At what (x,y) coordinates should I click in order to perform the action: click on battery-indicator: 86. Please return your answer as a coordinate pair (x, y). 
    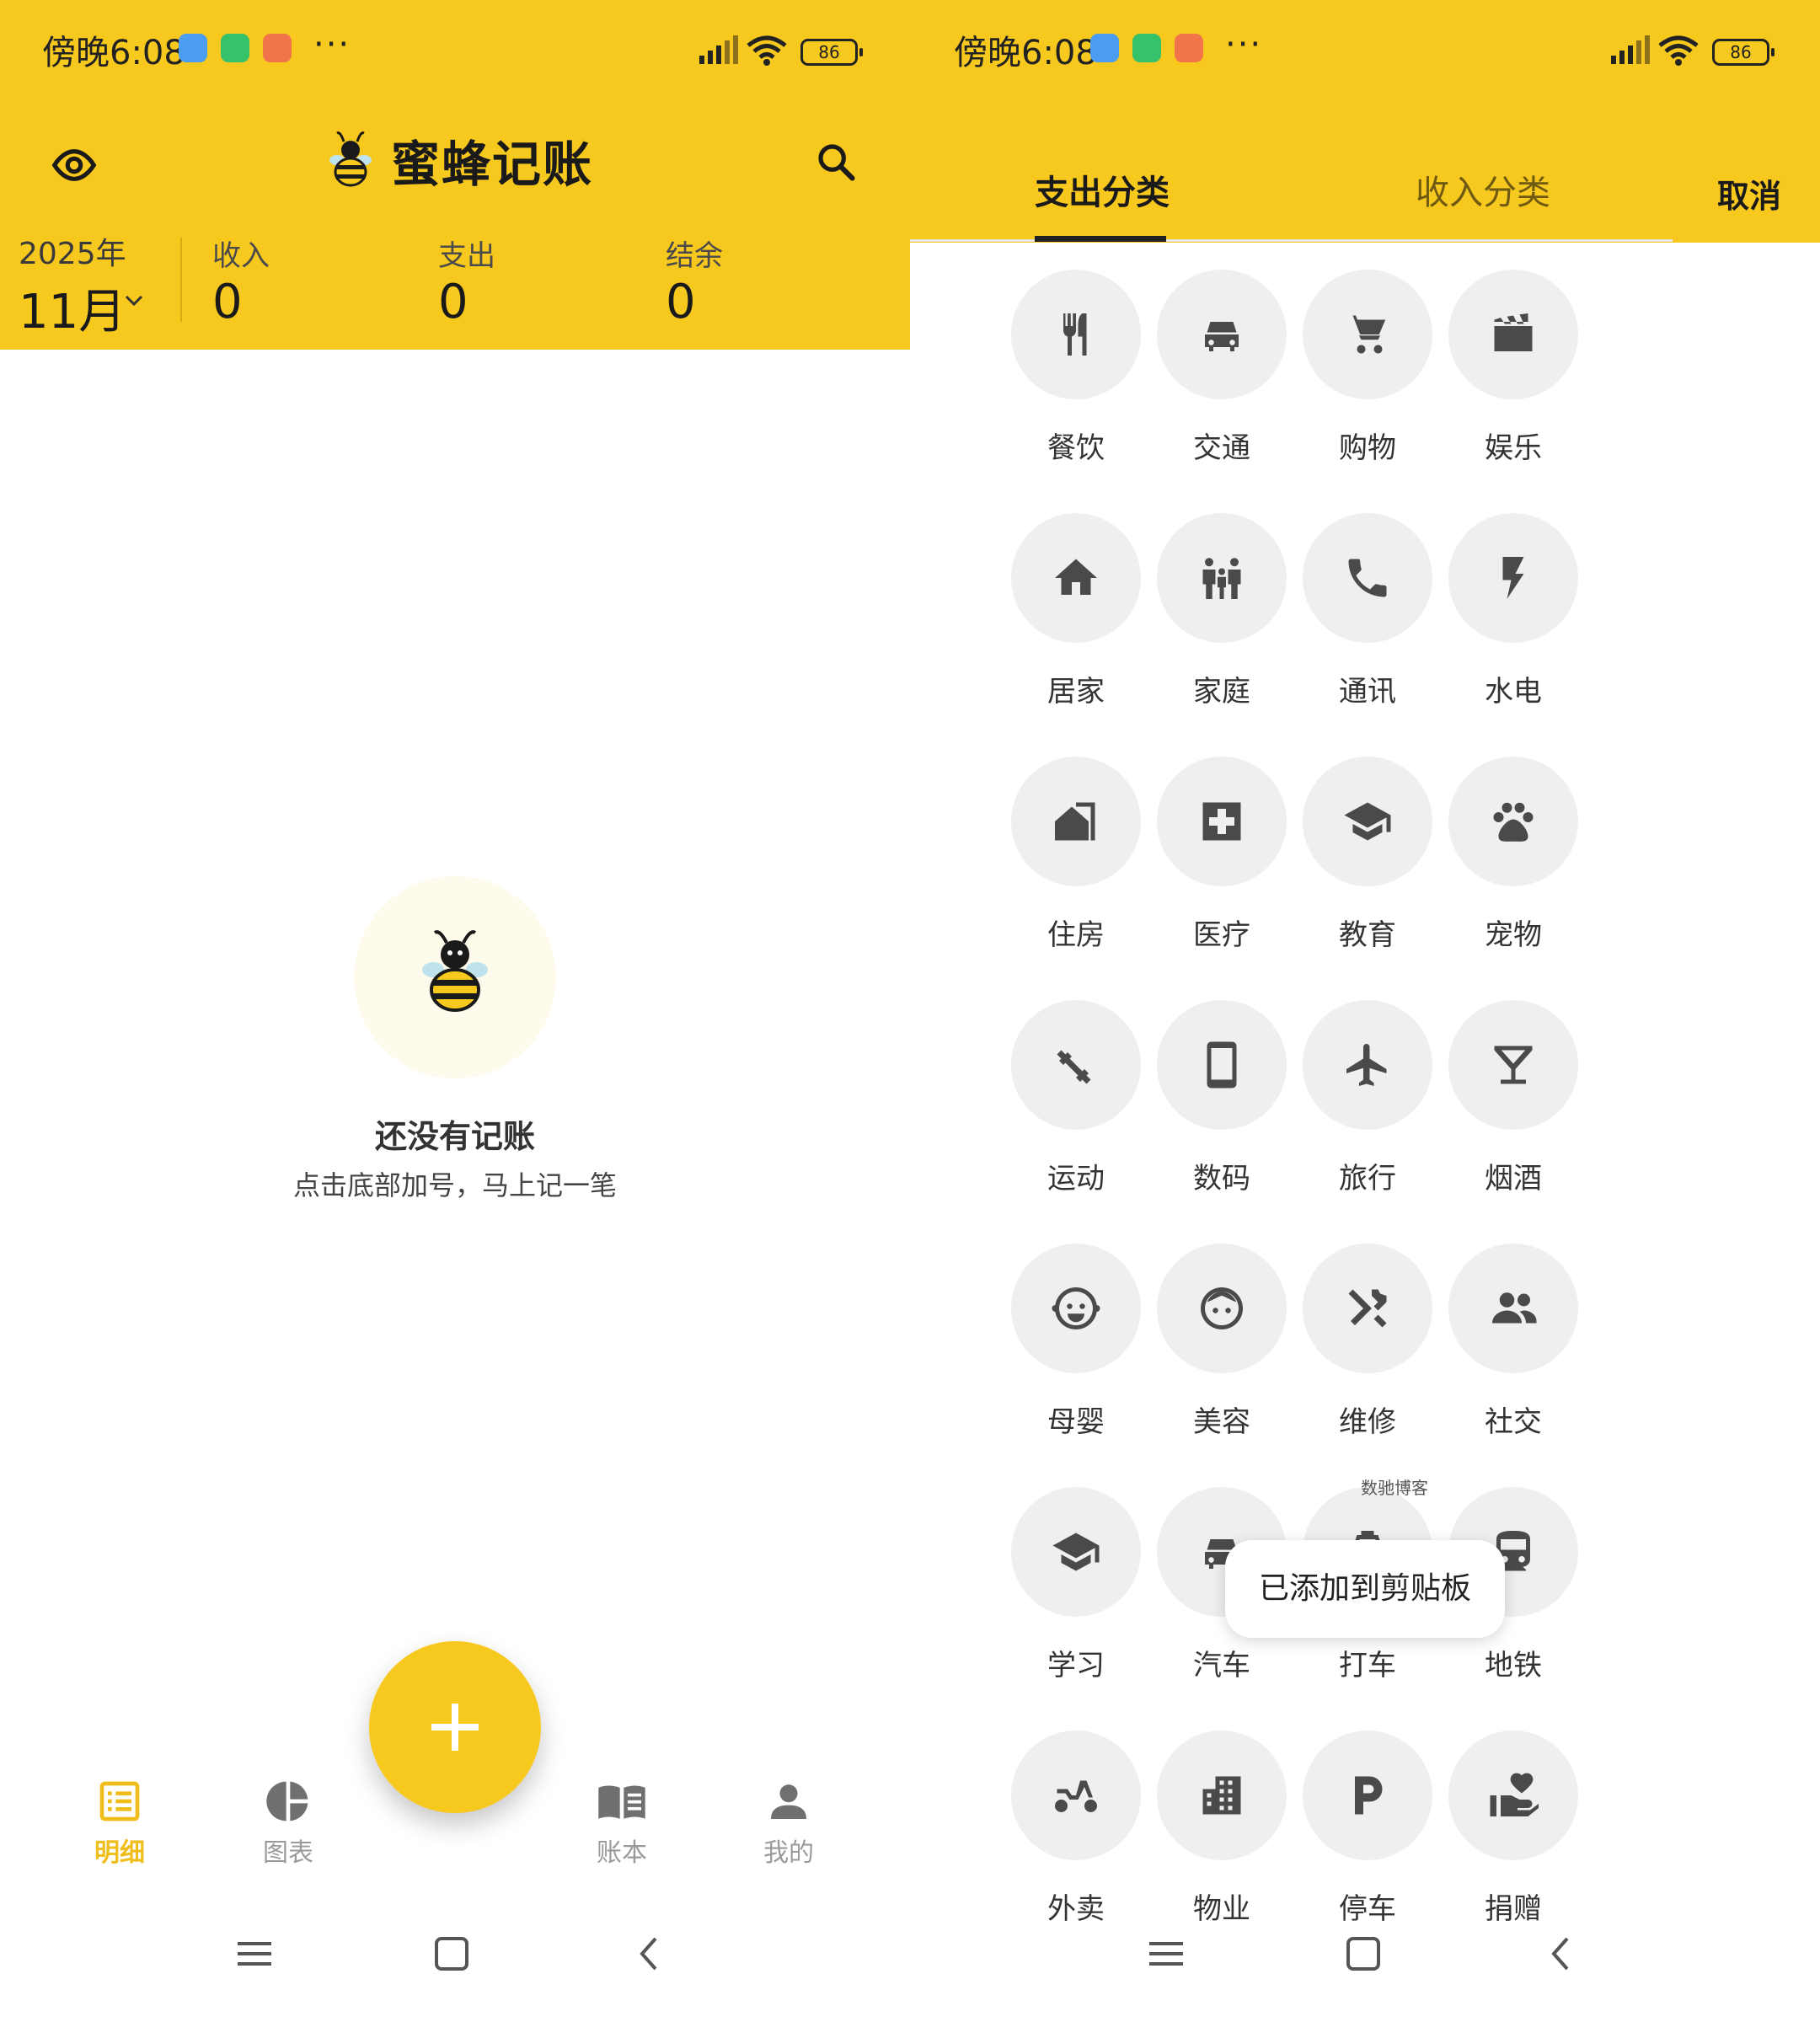
    Looking at the image, I should click on (1743, 52).